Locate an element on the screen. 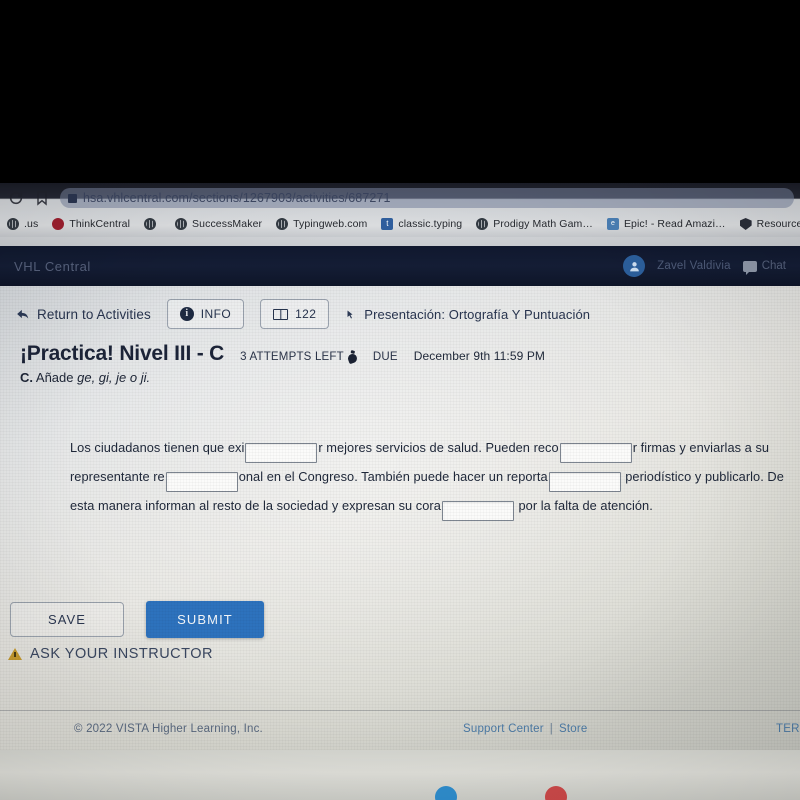 This screenshot has width=800, height=800. ask-your-instructor-link: ASK YOUR INSTRUCTOR is located at coordinates (110, 654).